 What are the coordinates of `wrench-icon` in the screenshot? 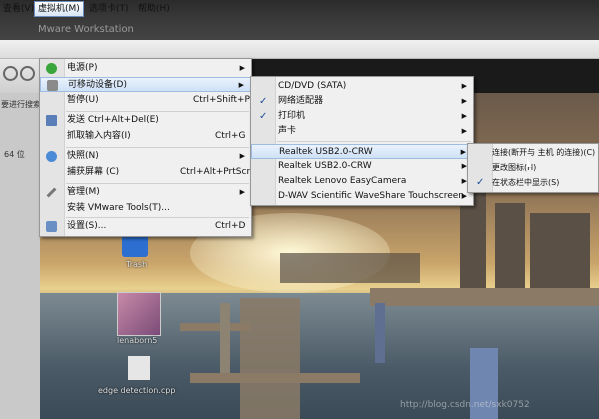 It's located at (51, 192).